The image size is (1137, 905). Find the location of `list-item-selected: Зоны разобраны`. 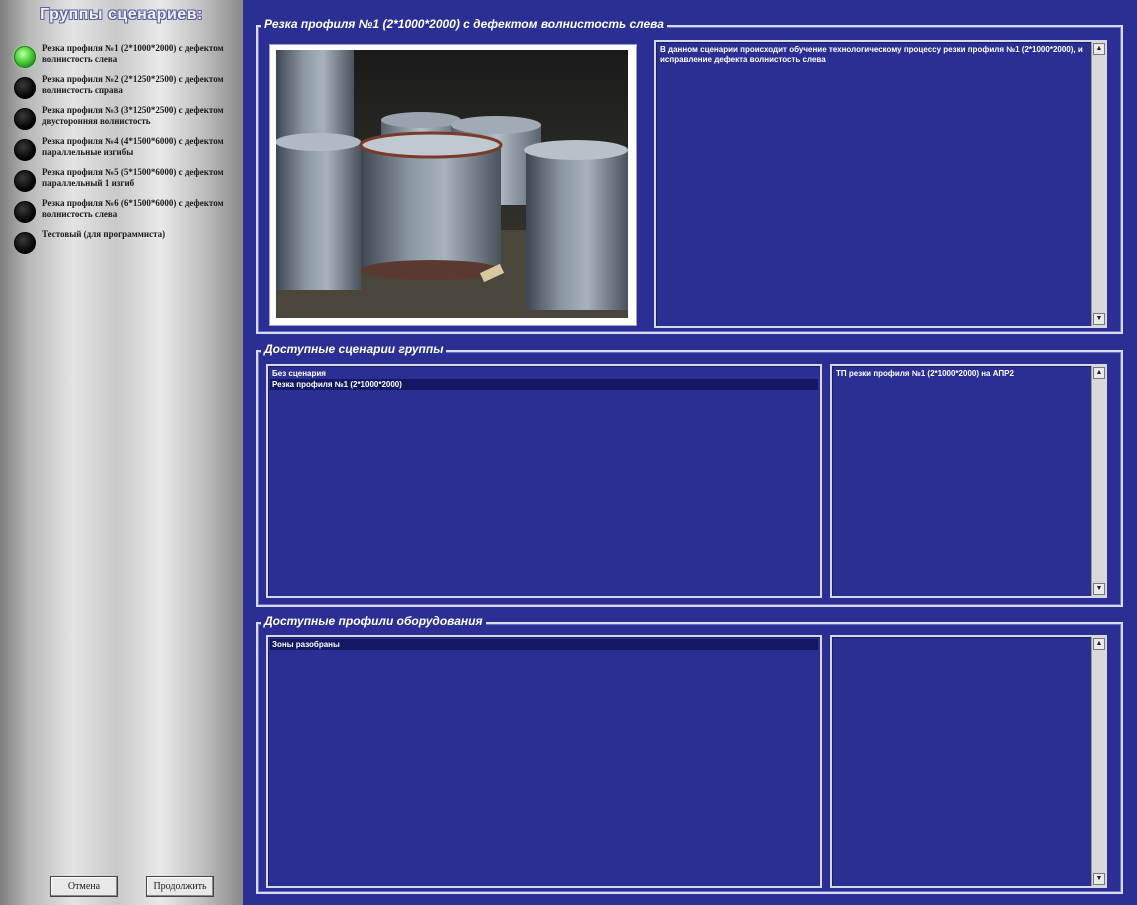

list-item-selected: Зоны разобраны is located at coordinates (544, 644).